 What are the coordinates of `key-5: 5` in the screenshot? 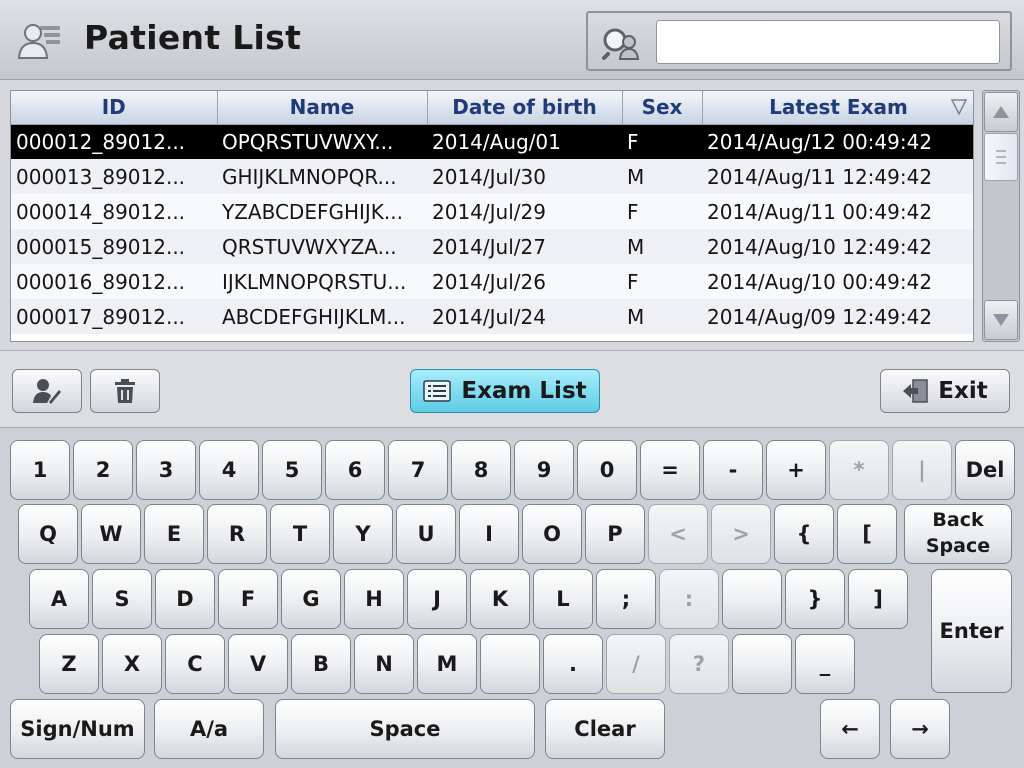 It's located at (292, 470).